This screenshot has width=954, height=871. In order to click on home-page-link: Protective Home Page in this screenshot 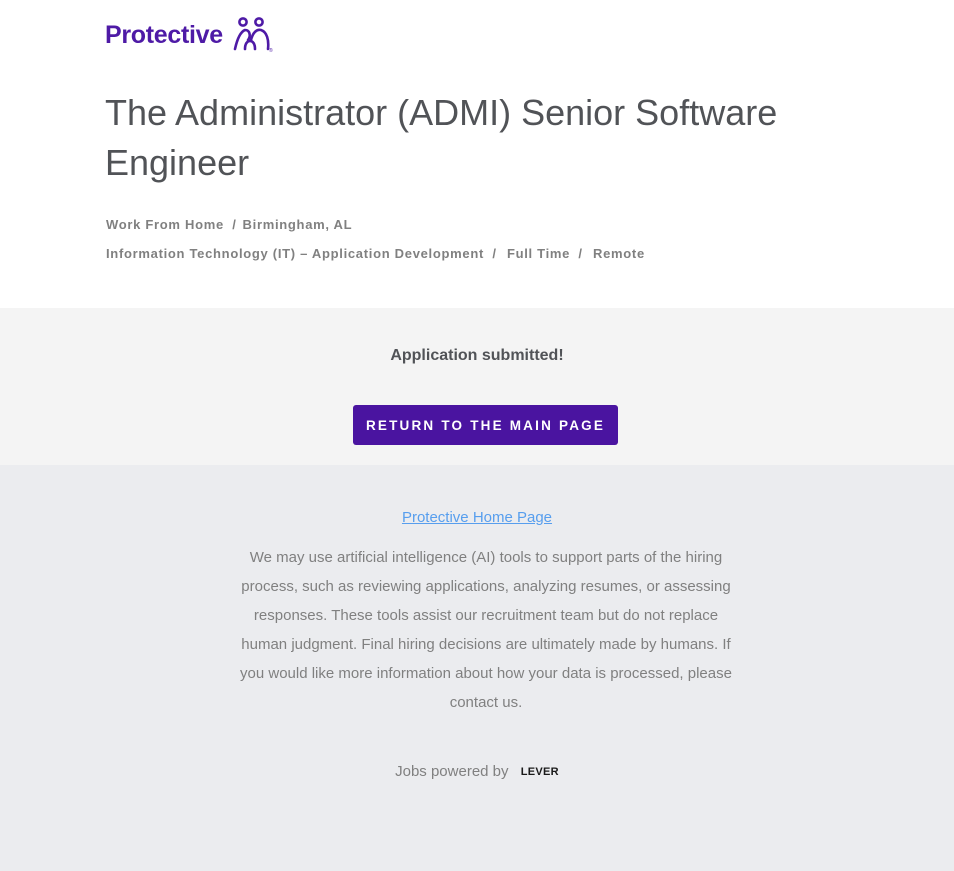, I will do `click(477, 517)`.